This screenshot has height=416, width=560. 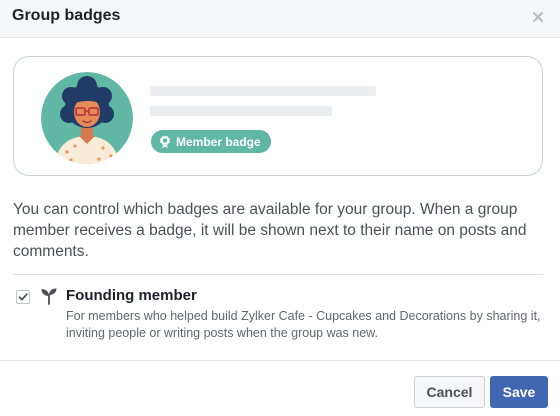 What do you see at coordinates (131, 295) in the screenshot?
I see `option-title: Founding member` at bounding box center [131, 295].